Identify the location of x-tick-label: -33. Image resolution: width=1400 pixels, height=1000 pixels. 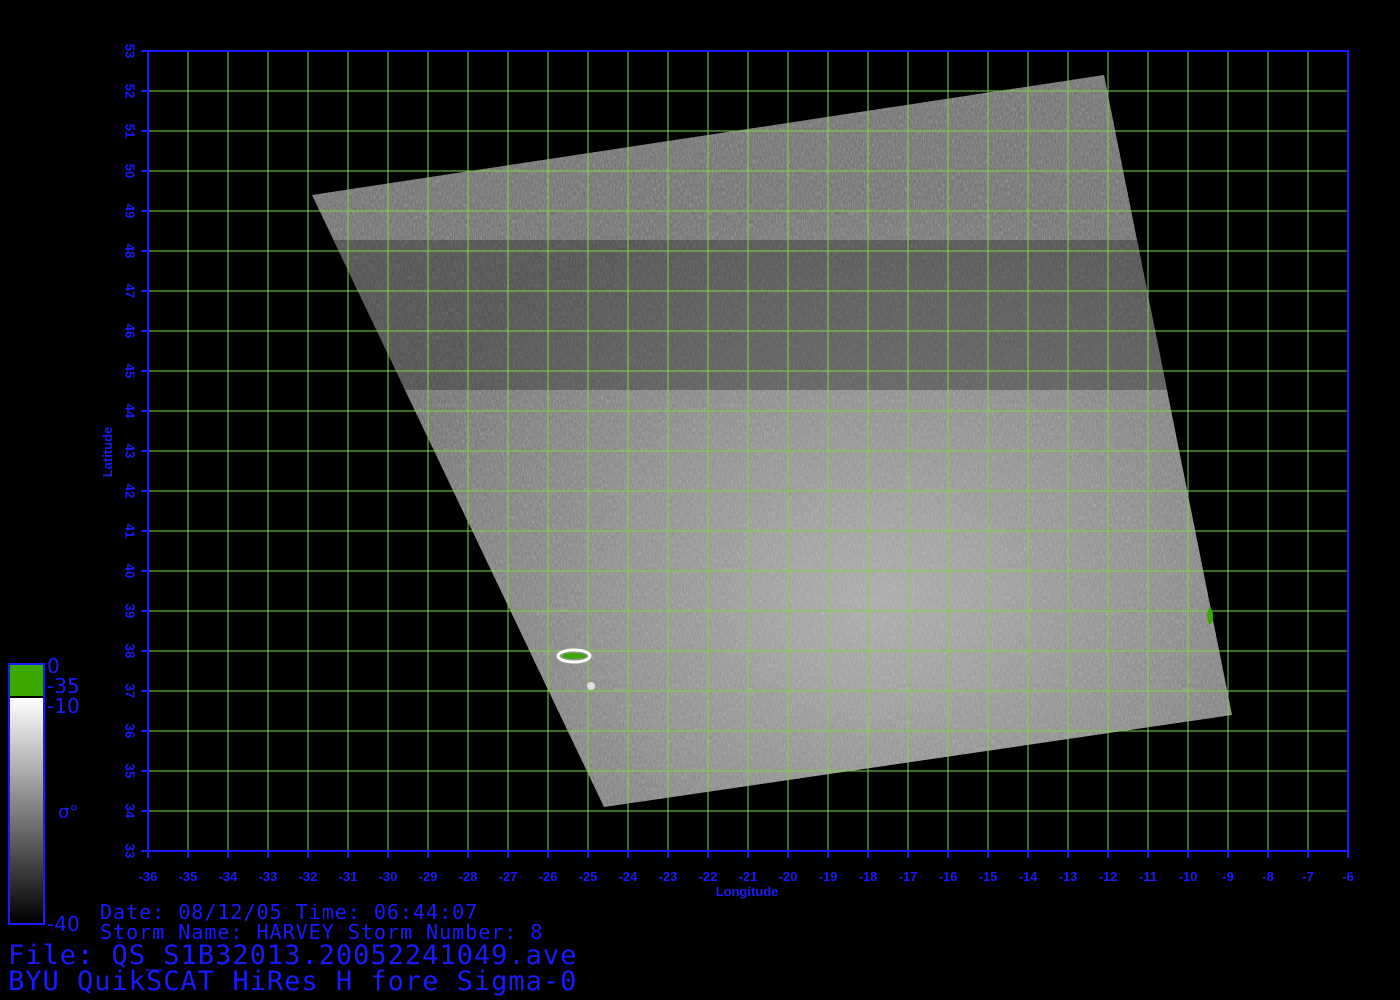
(268, 876).